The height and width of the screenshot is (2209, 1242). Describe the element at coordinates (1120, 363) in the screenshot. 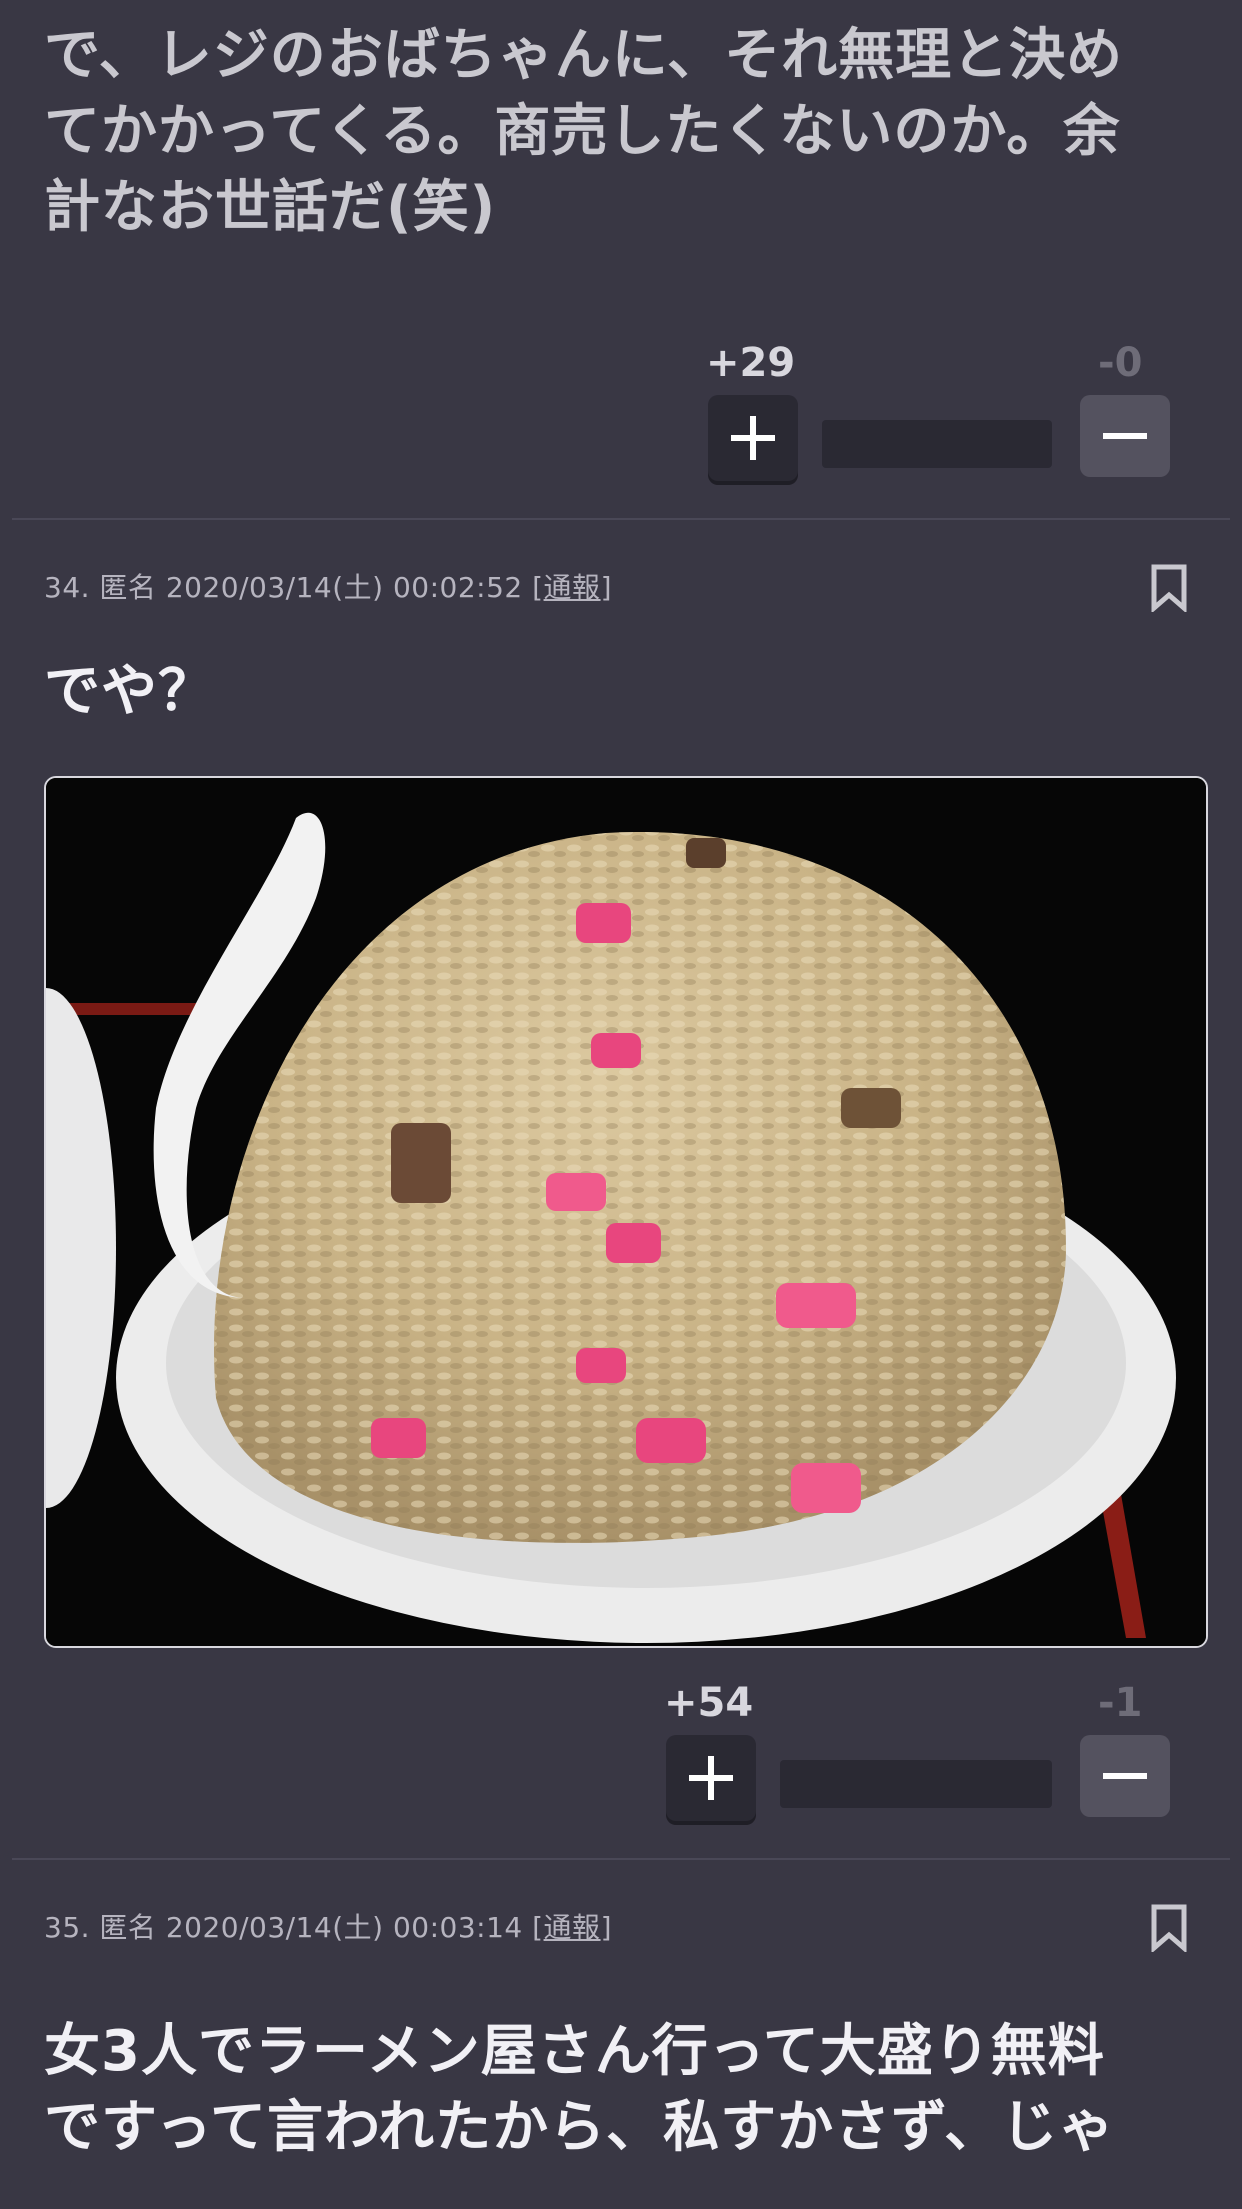

I see `minus-count: -0` at that location.